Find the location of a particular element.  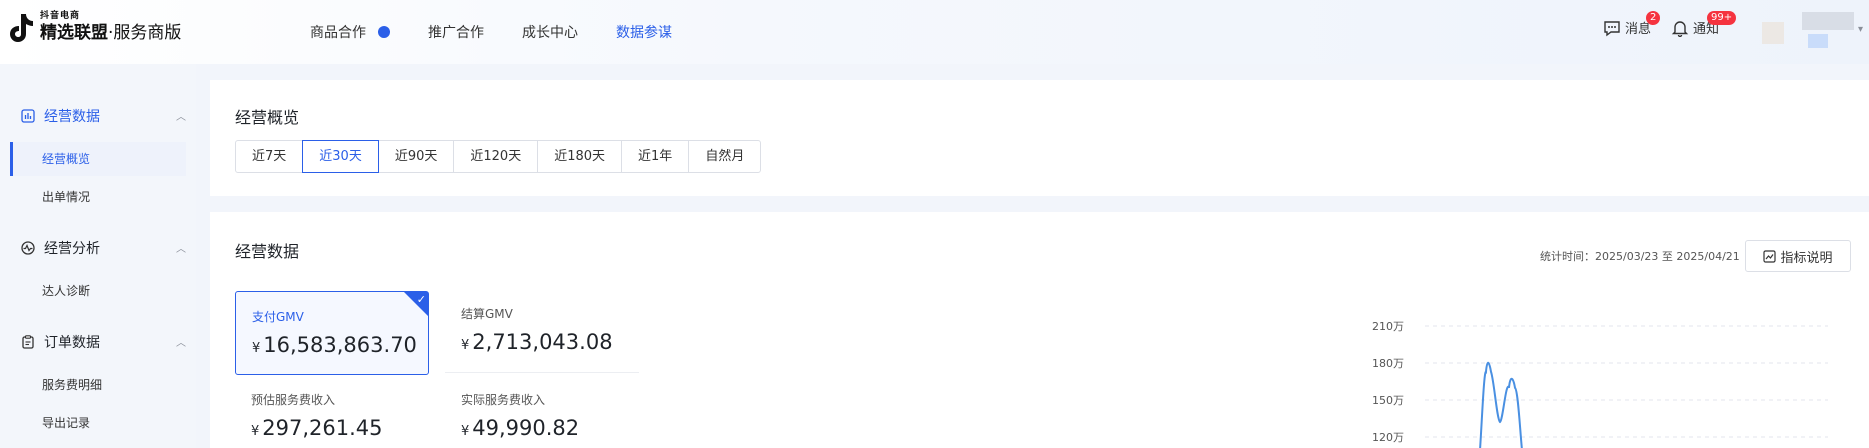

y-tick-label: 150万 is located at coordinates (1388, 400).